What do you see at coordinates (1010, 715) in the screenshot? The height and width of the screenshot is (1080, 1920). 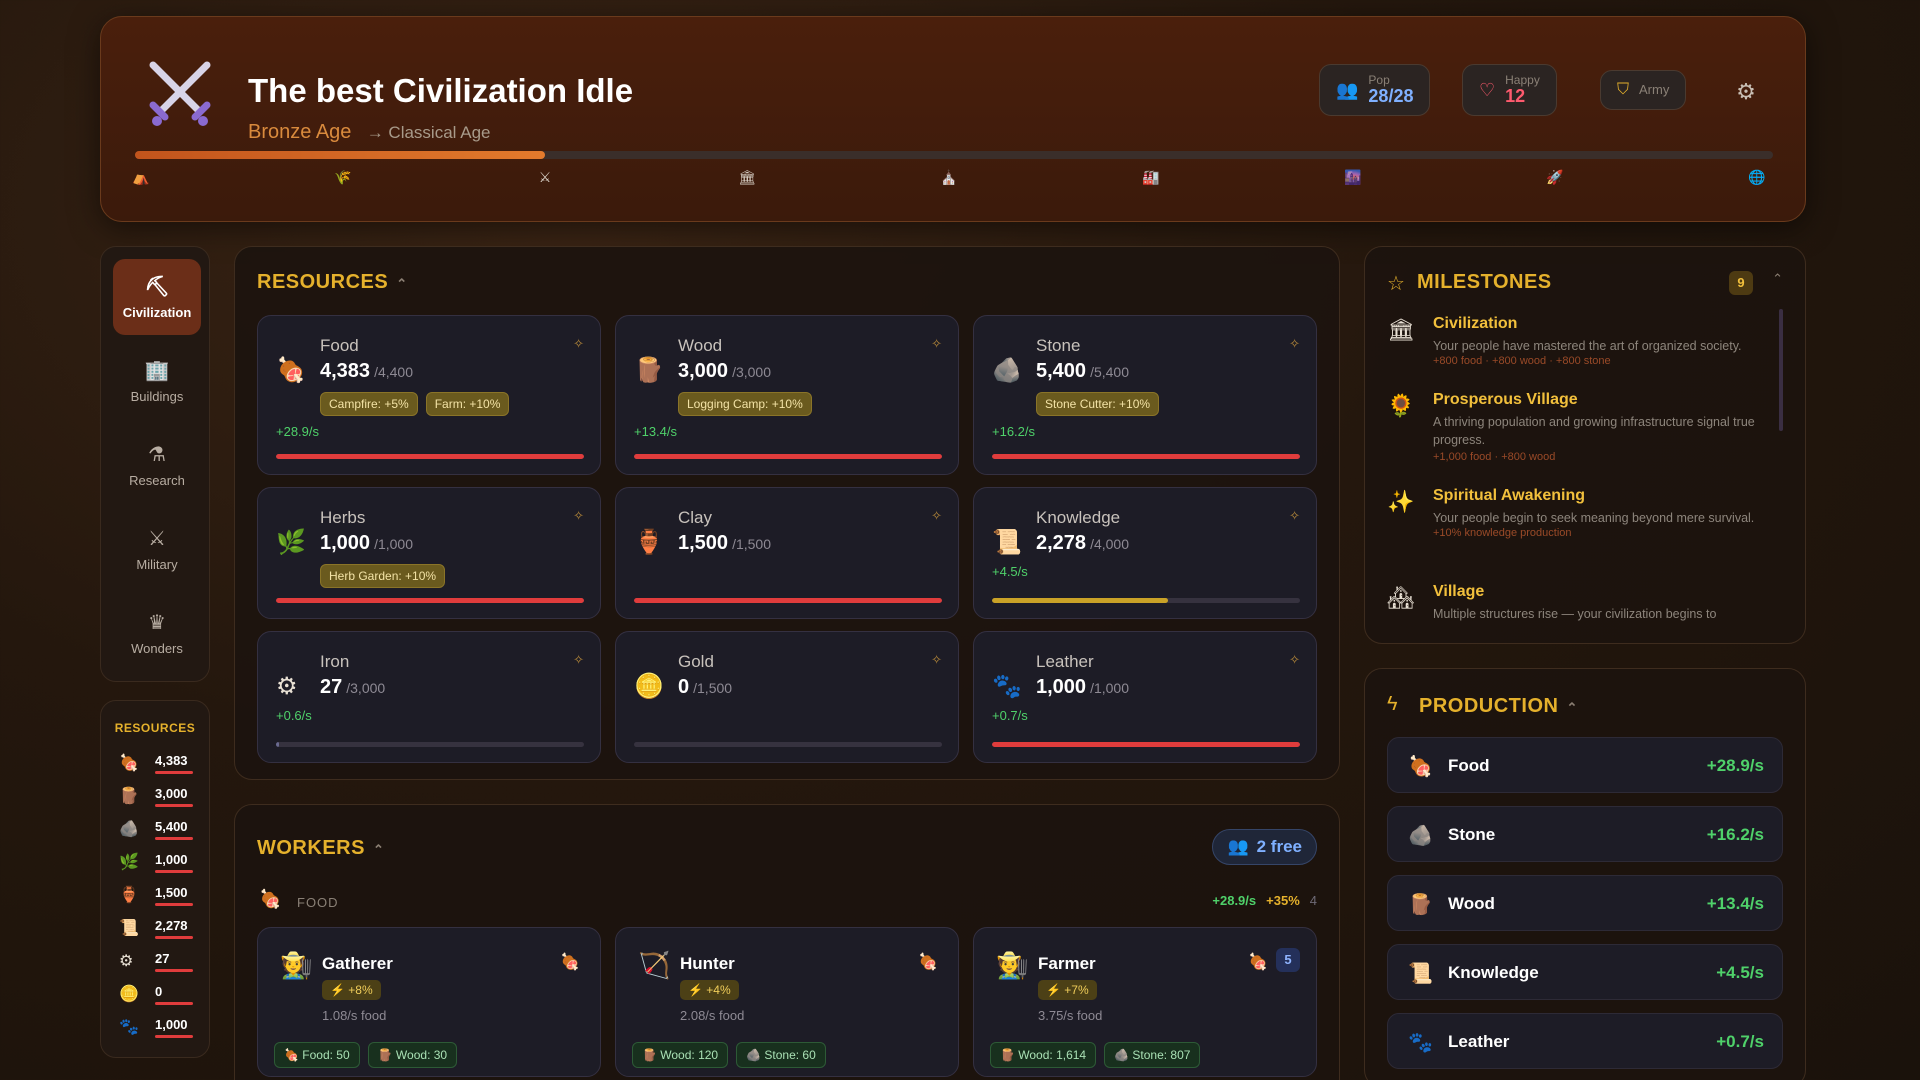 I see `resource-rate: +0.7/s` at bounding box center [1010, 715].